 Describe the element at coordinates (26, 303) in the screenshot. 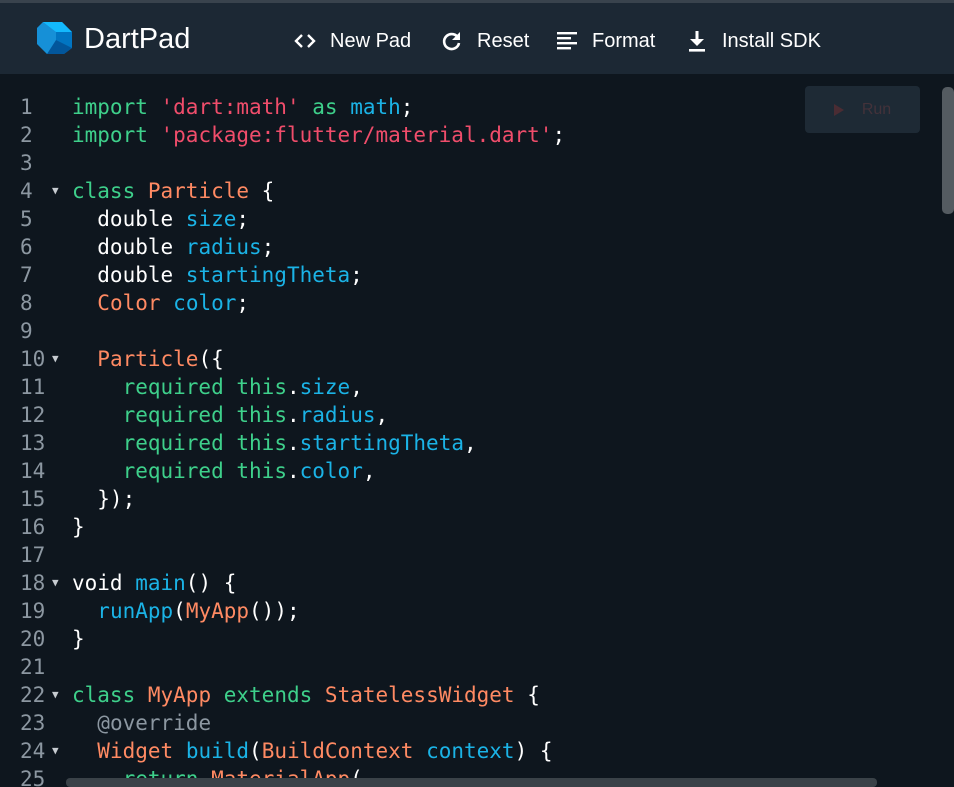

I see `line-number-text: 8` at that location.